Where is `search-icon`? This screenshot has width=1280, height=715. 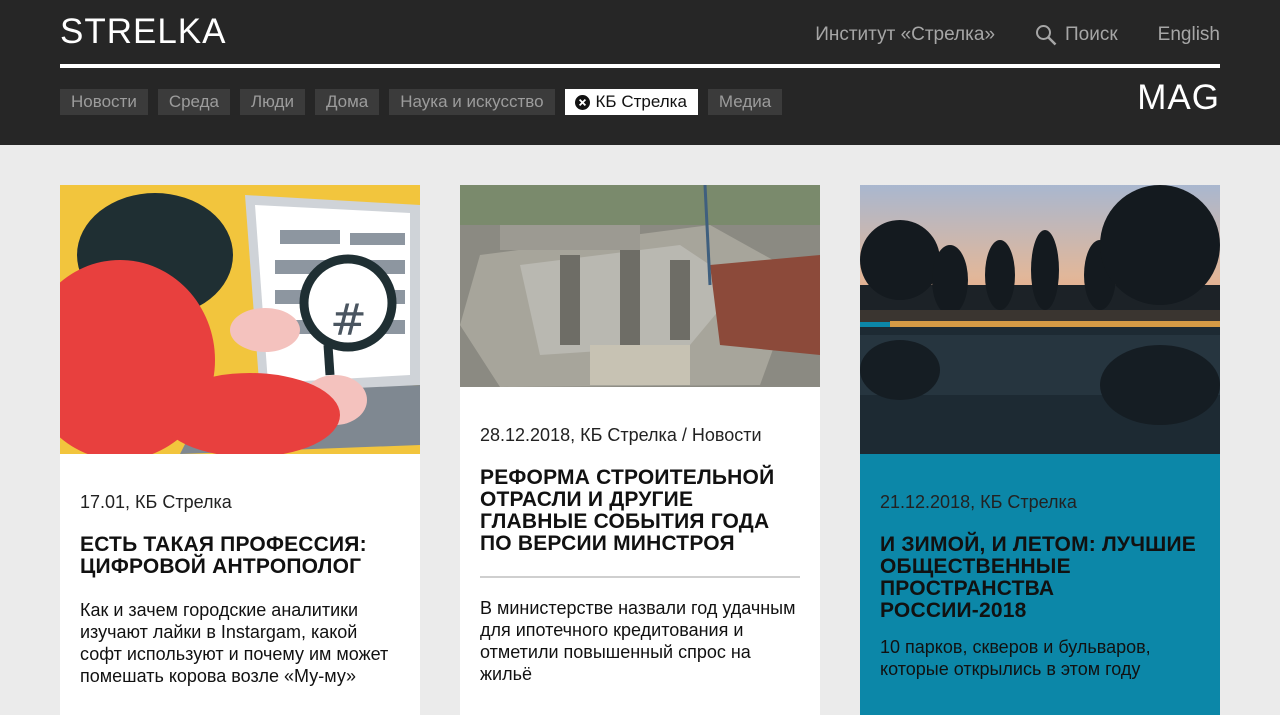
search-icon is located at coordinates (1046, 35).